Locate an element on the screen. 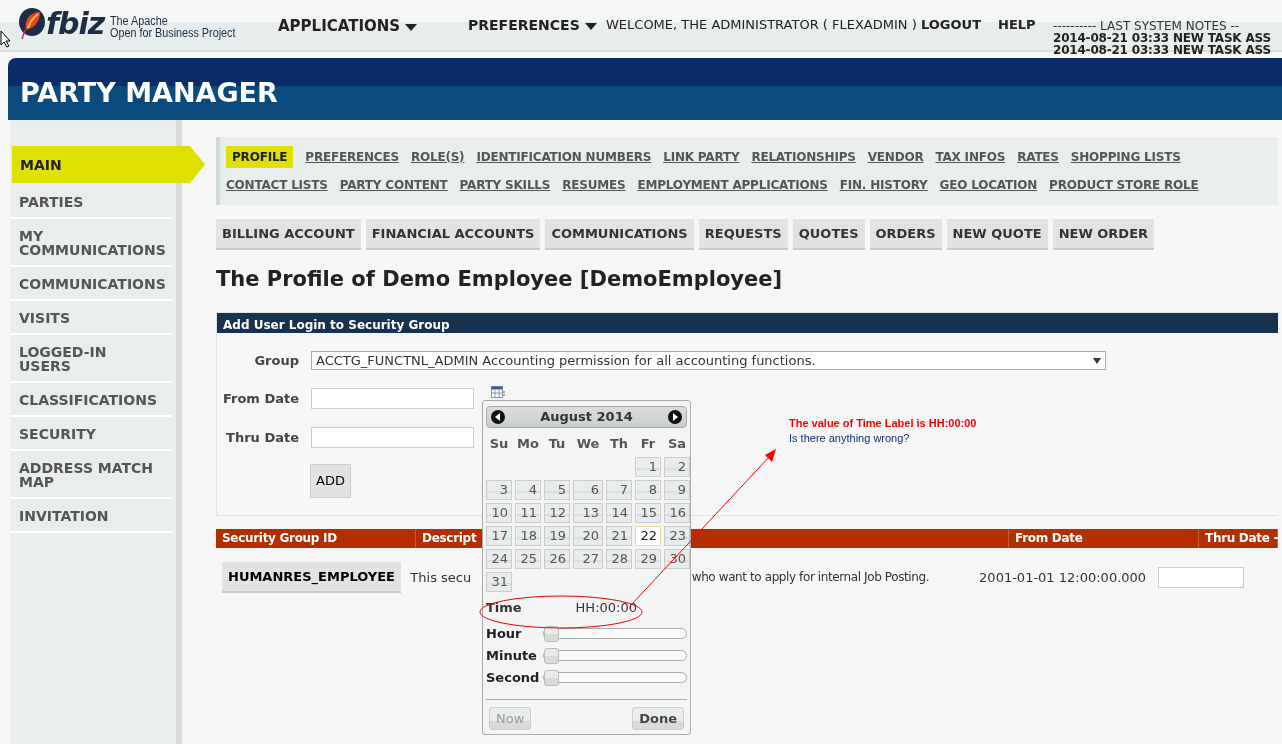  tab: VENDOR is located at coordinates (895, 157).